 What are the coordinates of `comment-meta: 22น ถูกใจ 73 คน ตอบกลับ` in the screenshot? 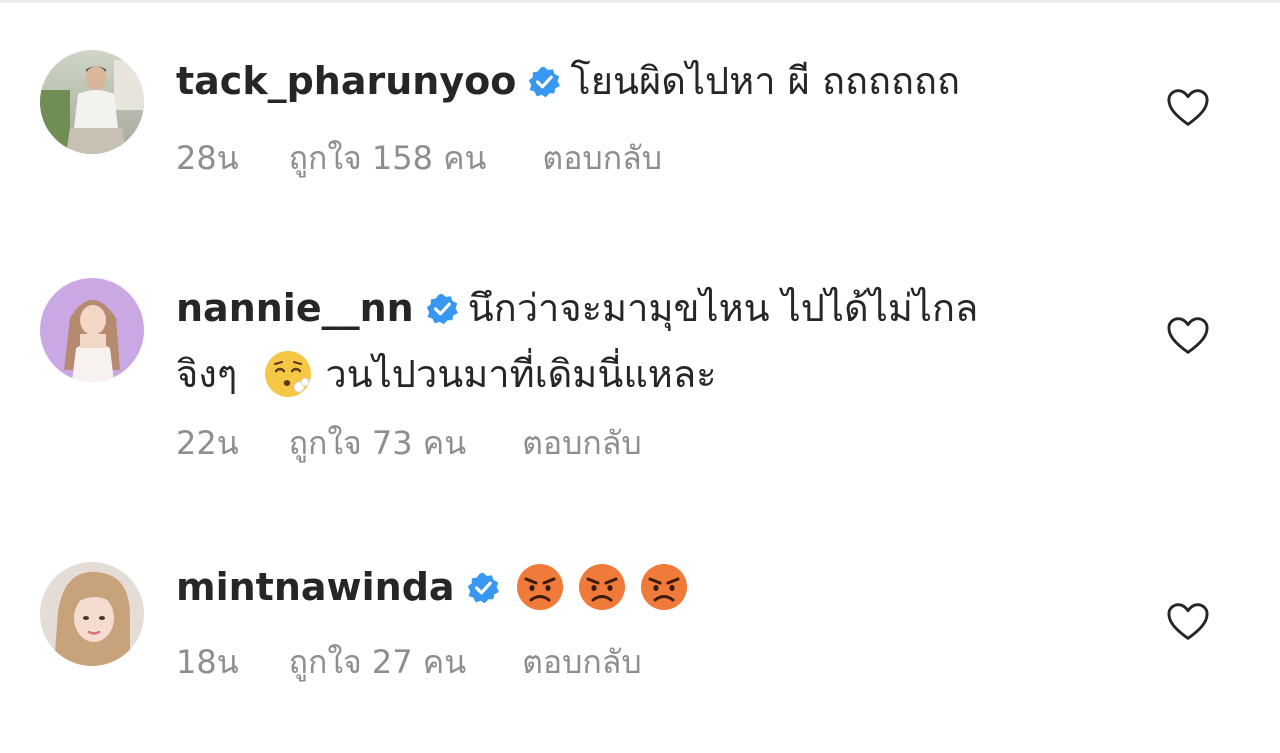 It's located at (409, 443).